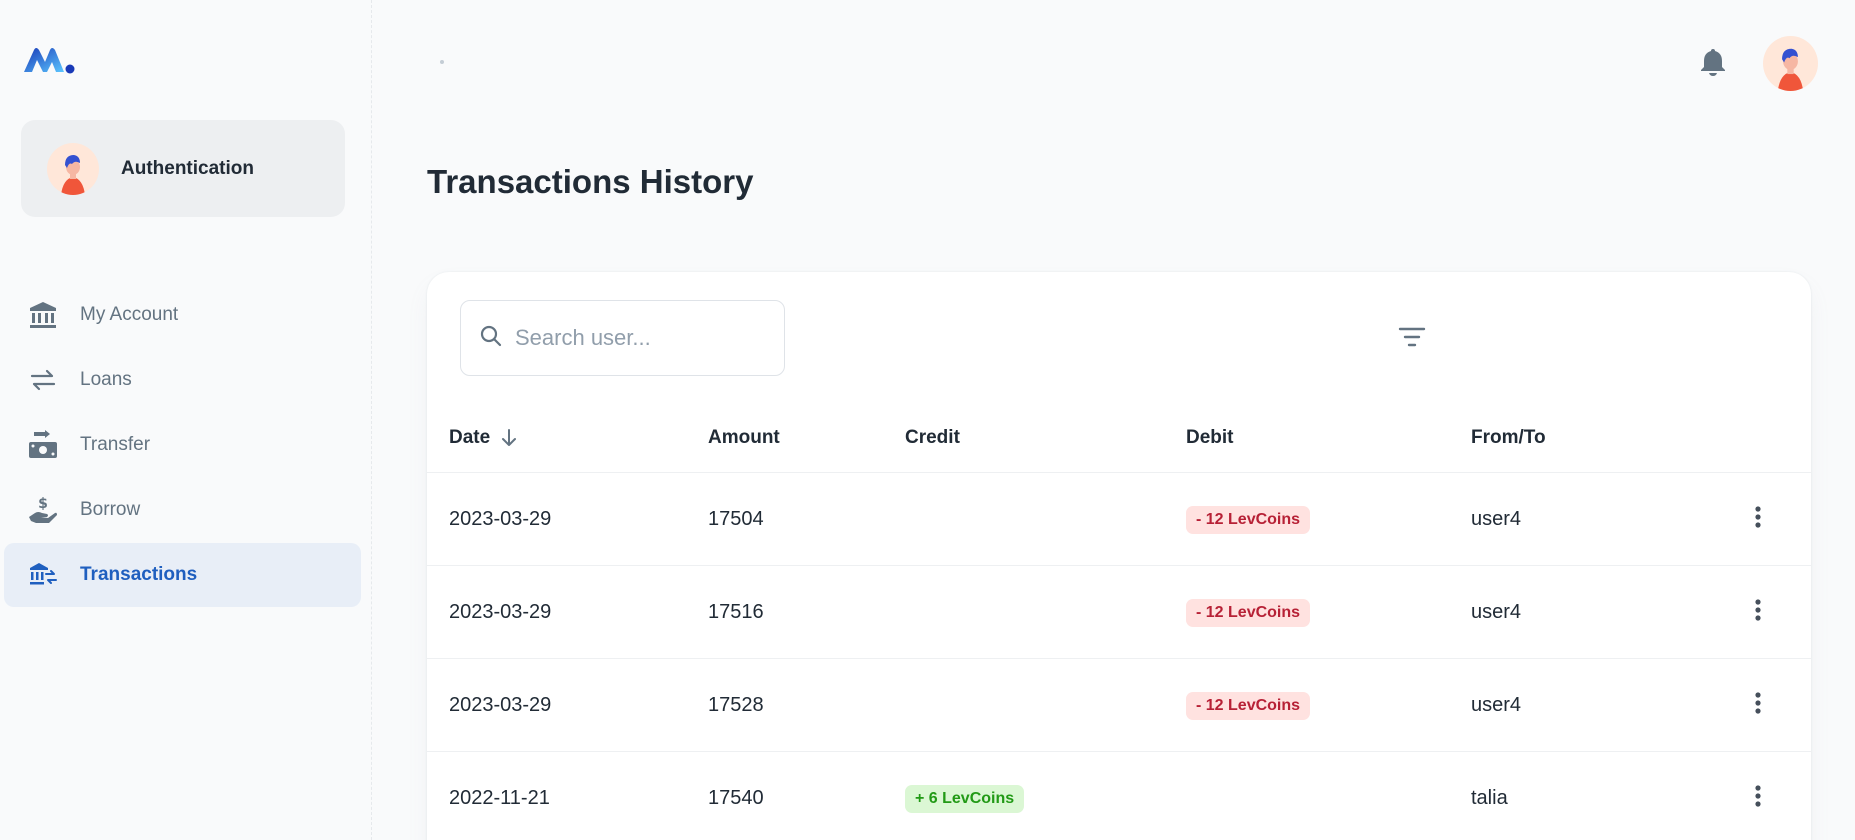 This screenshot has height=840, width=1855. What do you see at coordinates (736, 612) in the screenshot?
I see `cell-amount: 17516` at bounding box center [736, 612].